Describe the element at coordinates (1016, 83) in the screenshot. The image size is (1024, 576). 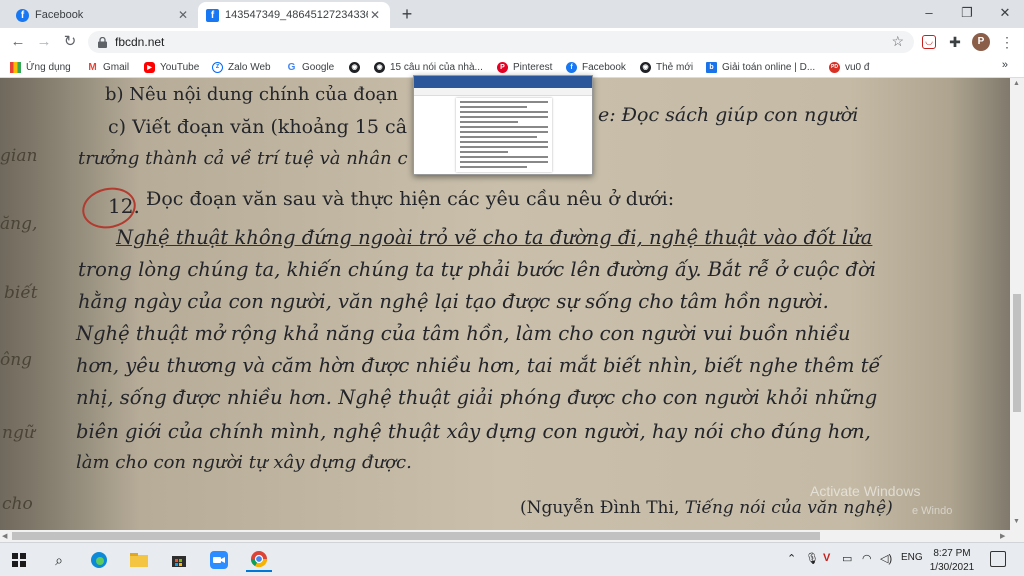
I see `scroll-up-icon: ▲` at that location.